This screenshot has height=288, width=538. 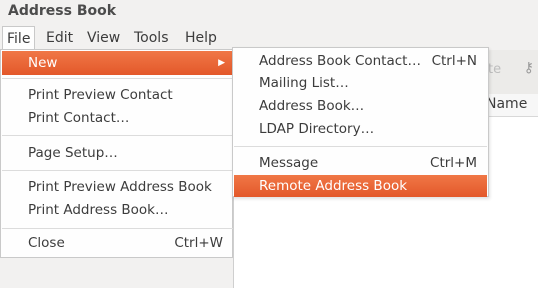 I want to click on window-title: Address Book, so click(x=62, y=11).